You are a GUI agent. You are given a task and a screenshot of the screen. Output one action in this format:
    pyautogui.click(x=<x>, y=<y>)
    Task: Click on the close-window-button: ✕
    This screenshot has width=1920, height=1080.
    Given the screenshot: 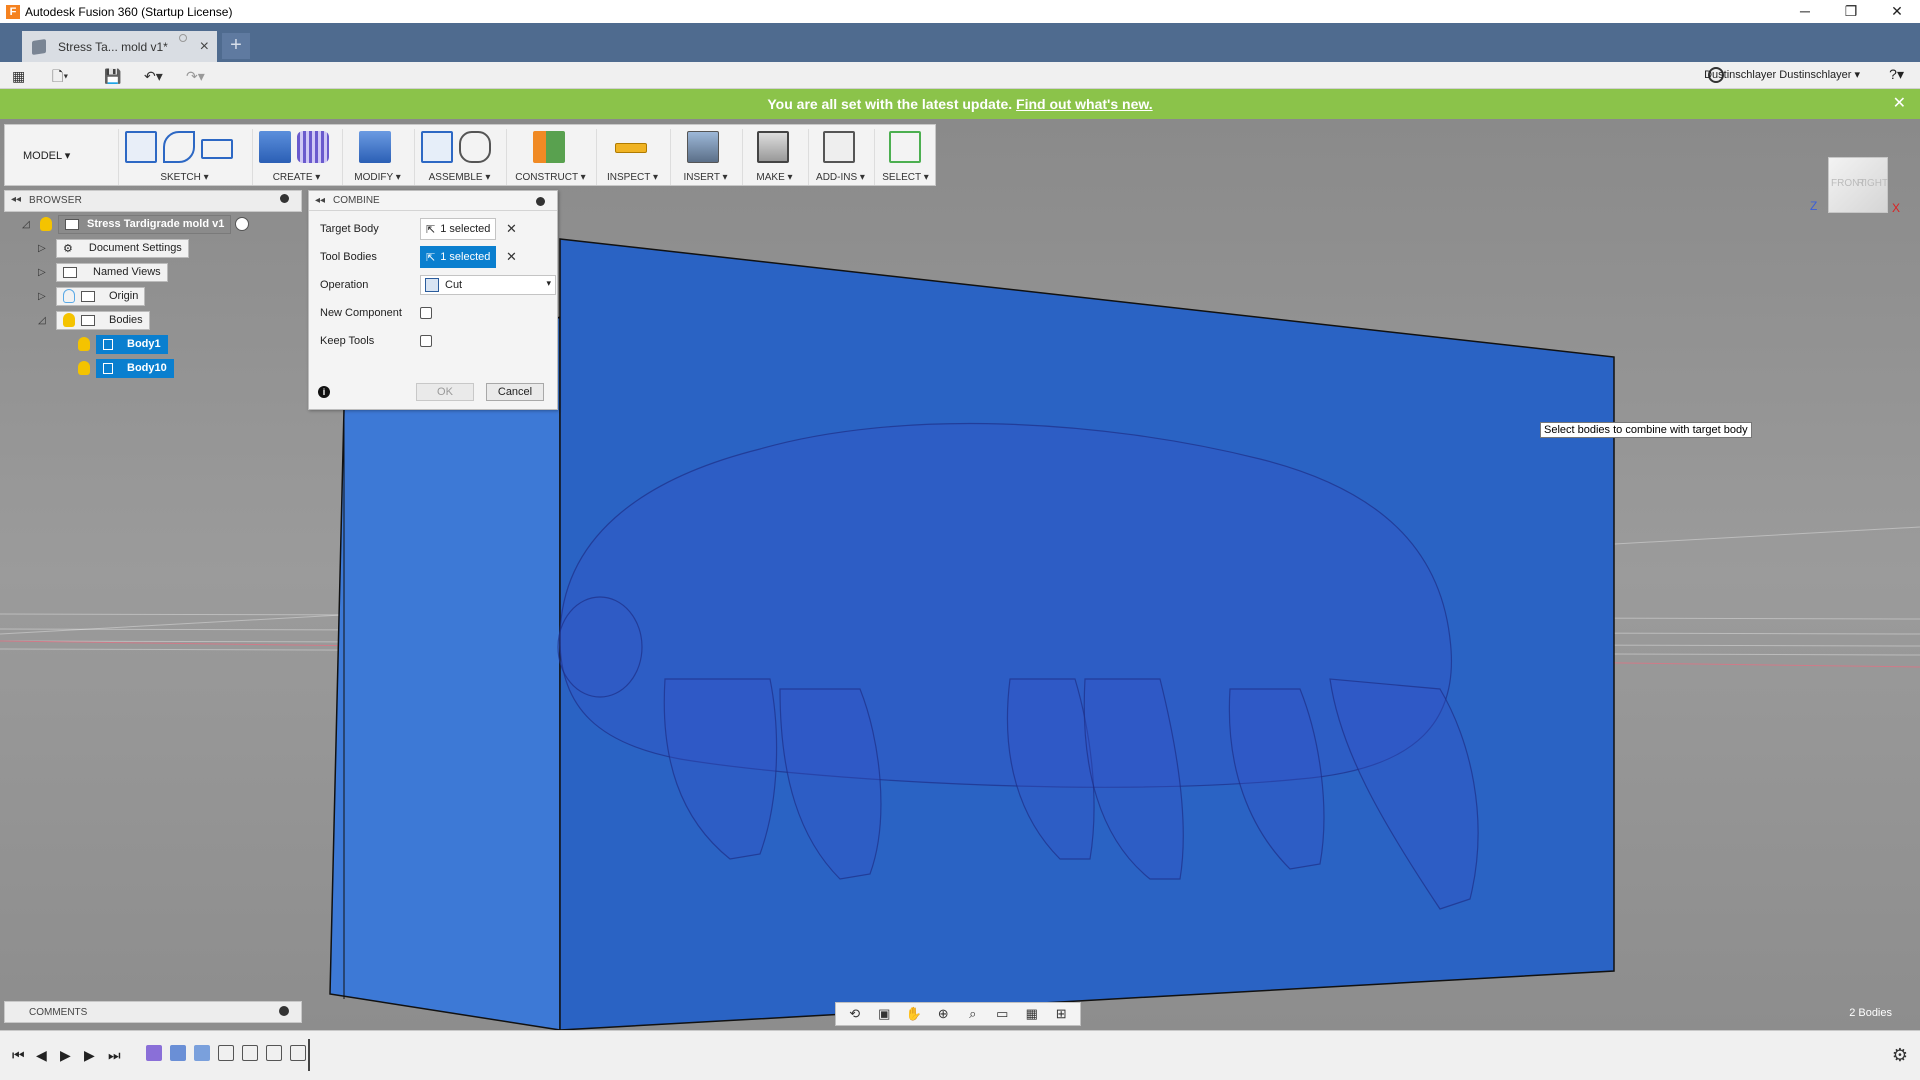 What is the action you would take?
    pyautogui.click(x=1897, y=11)
    